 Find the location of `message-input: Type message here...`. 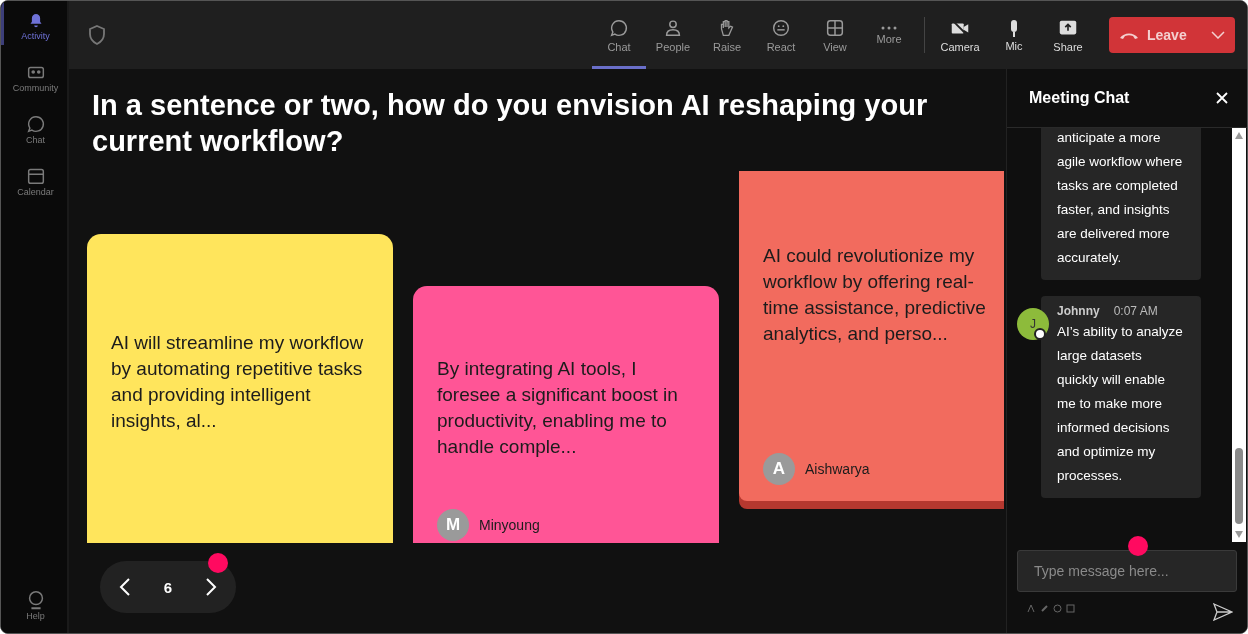

message-input: Type message here... is located at coordinates (1127, 571).